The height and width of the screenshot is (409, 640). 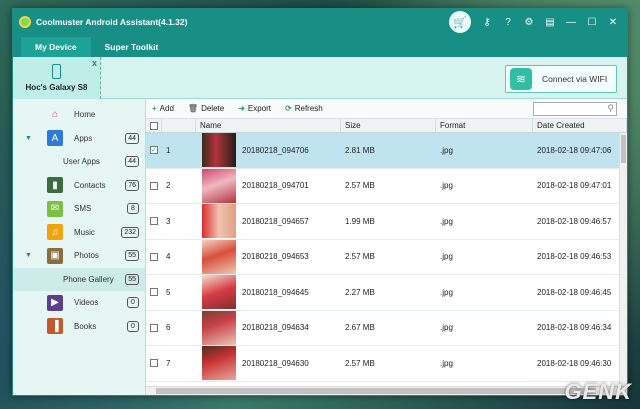 I want to click on device-card: x Hoc's Galaxy S8, so click(x=57, y=78).